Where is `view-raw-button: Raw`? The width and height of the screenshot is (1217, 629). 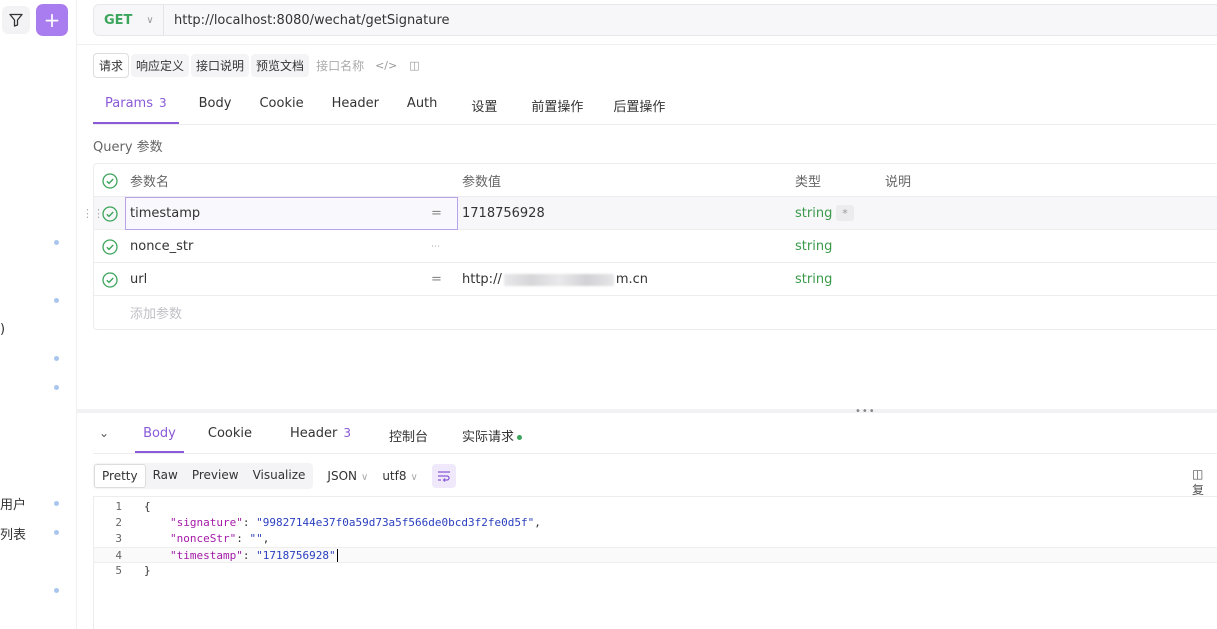 view-raw-button: Raw is located at coordinates (165, 476).